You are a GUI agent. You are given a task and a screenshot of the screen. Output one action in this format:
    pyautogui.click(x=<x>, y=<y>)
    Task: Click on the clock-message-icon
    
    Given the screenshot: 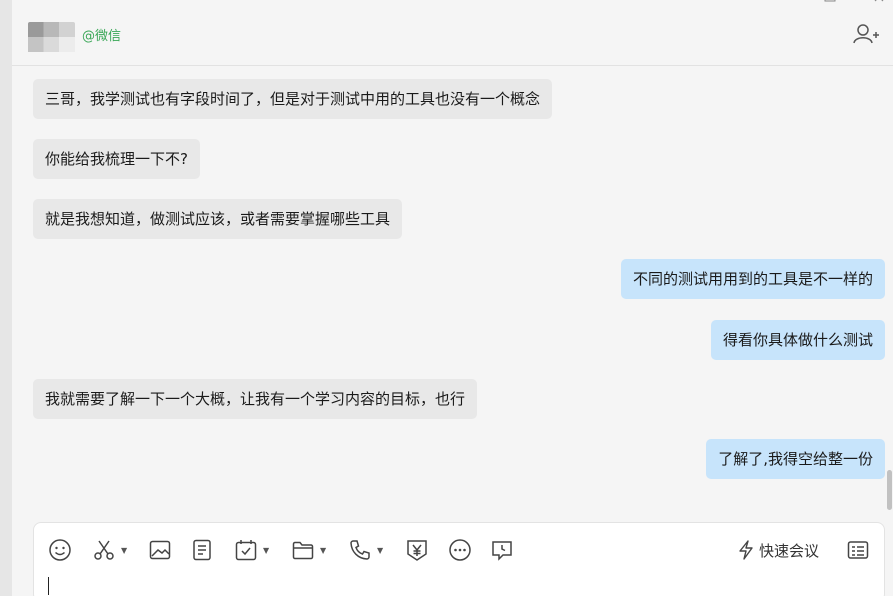 What is the action you would take?
    pyautogui.click(x=502, y=551)
    